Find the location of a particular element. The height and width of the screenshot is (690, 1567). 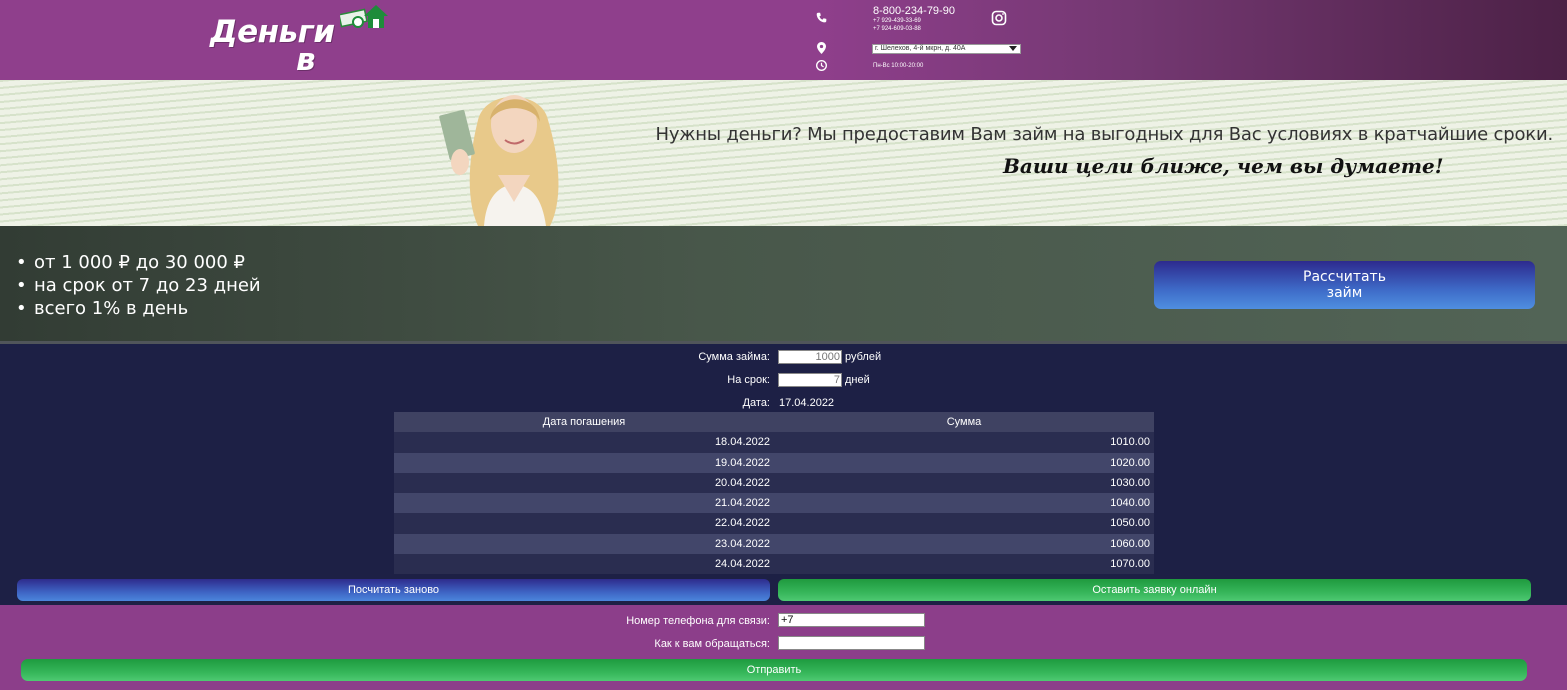

term-input: 7 is located at coordinates (810, 380).